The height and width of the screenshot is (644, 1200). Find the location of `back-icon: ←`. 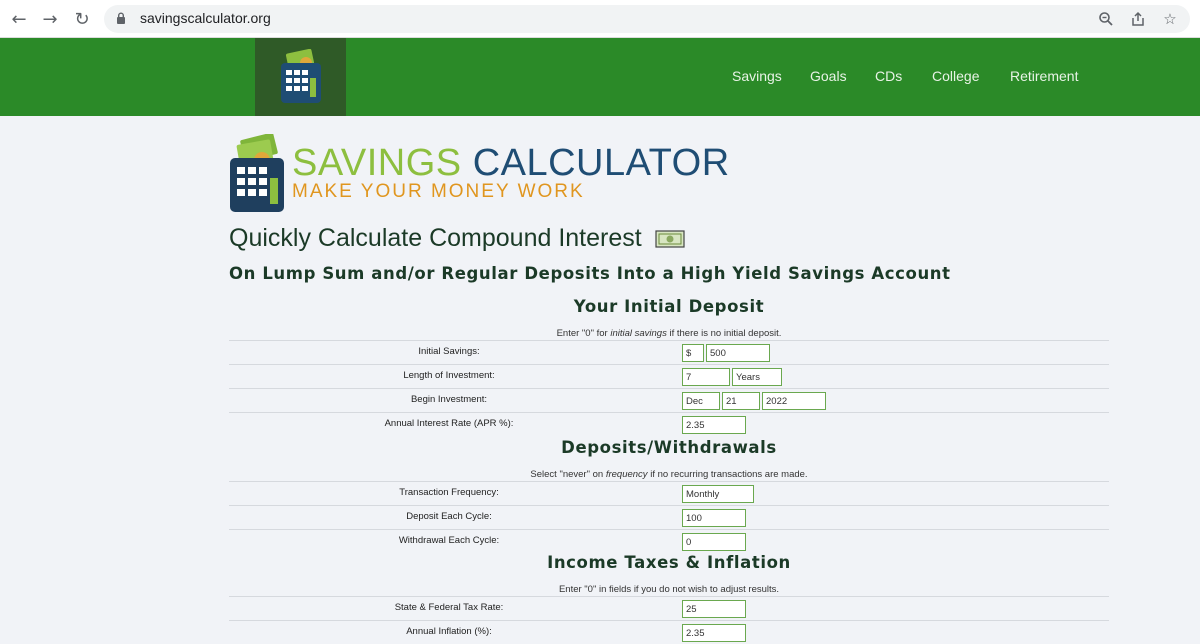

back-icon: ← is located at coordinates (19, 19).